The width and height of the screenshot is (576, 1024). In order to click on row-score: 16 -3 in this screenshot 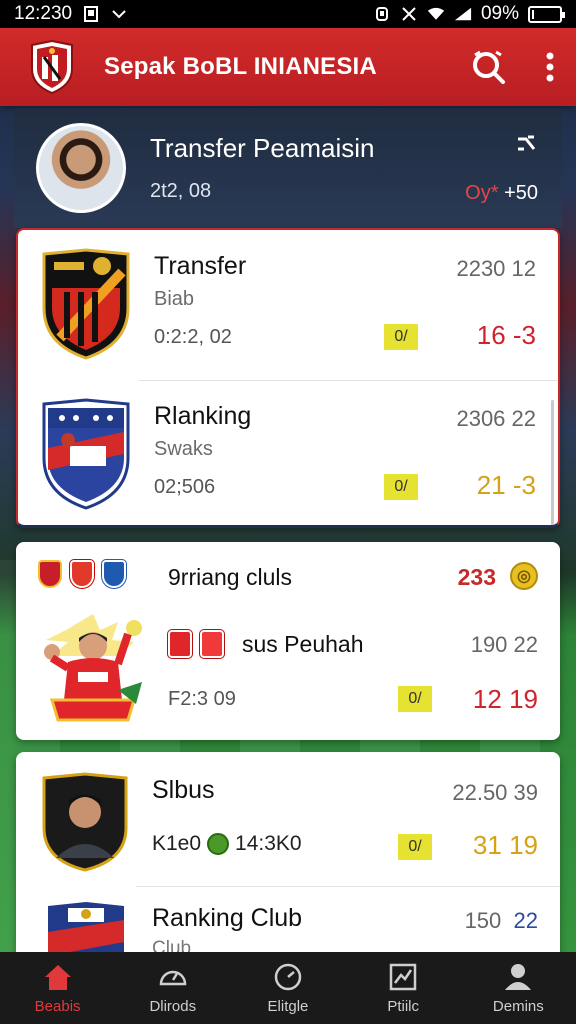, I will do `click(506, 335)`.